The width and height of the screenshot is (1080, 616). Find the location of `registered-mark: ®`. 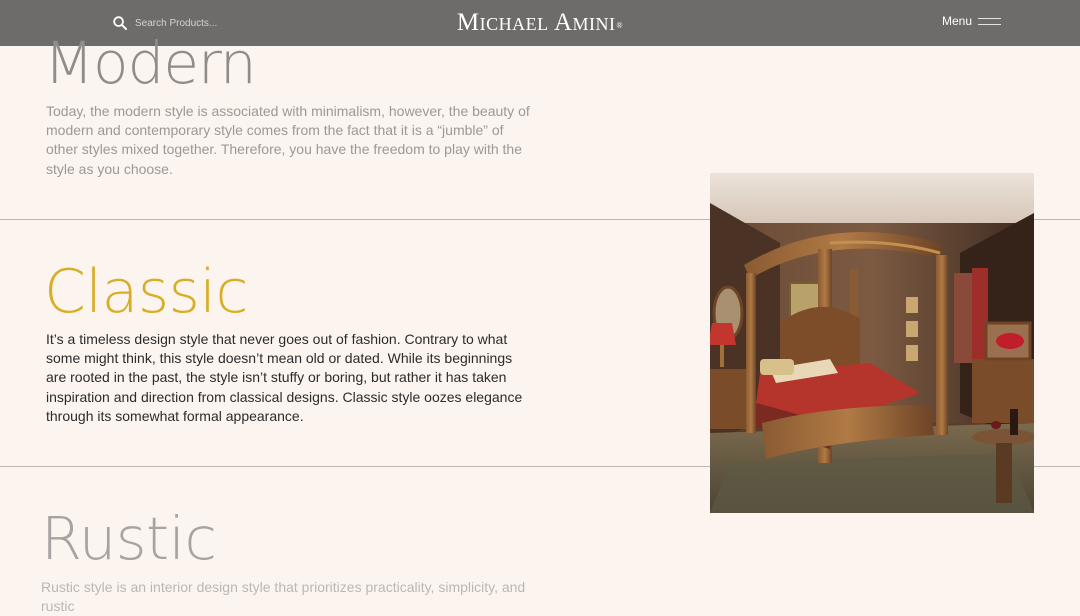

registered-mark: ® is located at coordinates (620, 25).